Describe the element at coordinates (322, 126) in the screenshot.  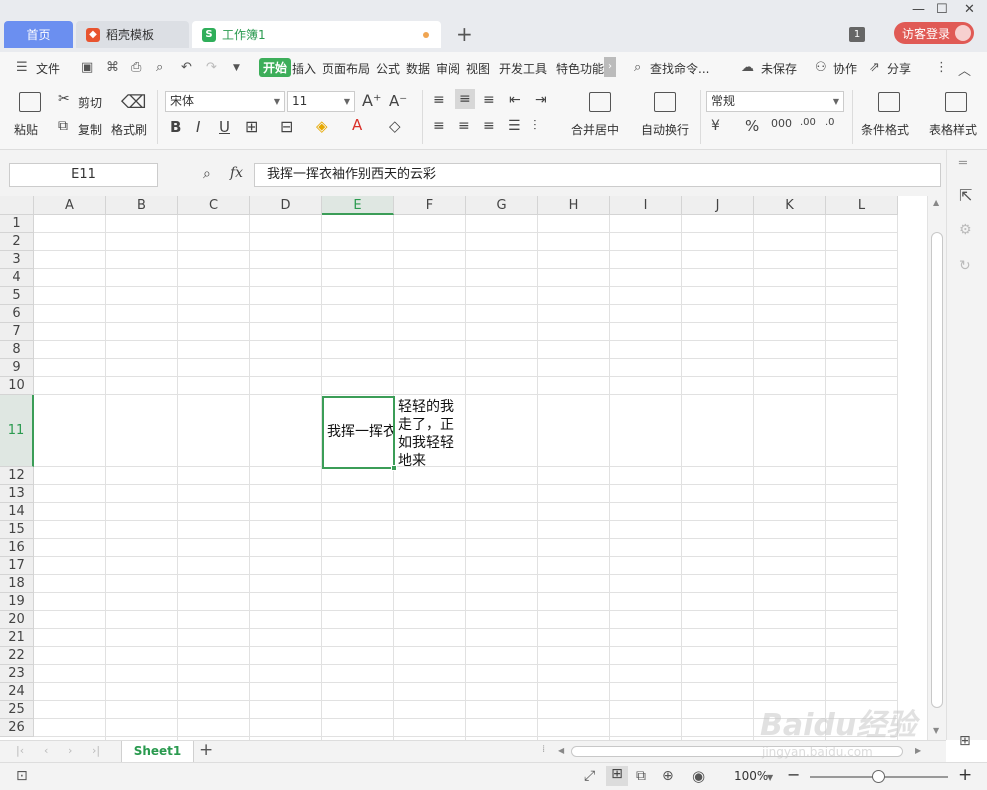
I see `fill-color-icon: ◈` at that location.